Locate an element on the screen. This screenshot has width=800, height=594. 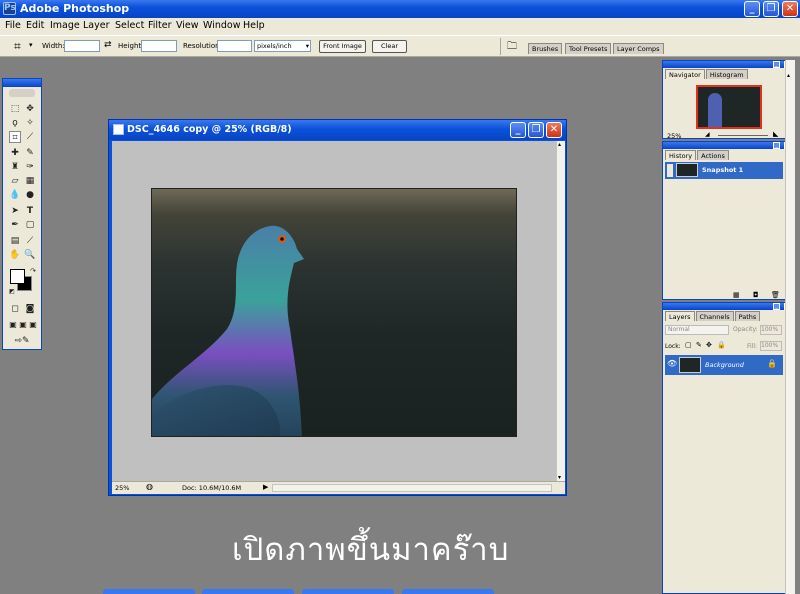
resolution-unit-select: pixels/inch ▾ is located at coordinates (282, 46).